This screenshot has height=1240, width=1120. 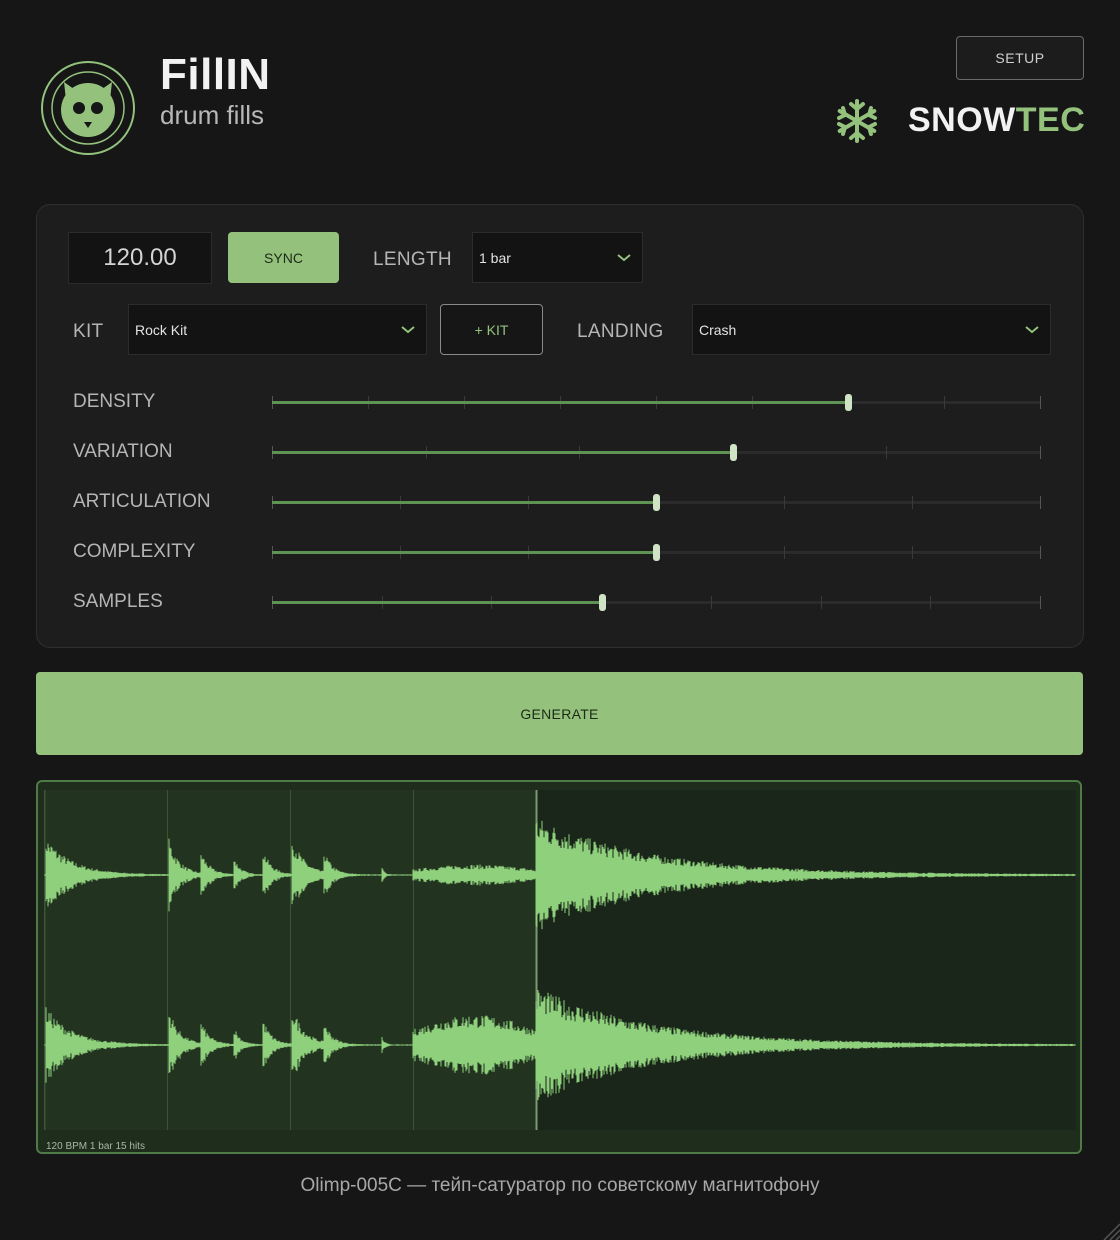 I want to click on variation-slider-track, so click(x=656, y=452).